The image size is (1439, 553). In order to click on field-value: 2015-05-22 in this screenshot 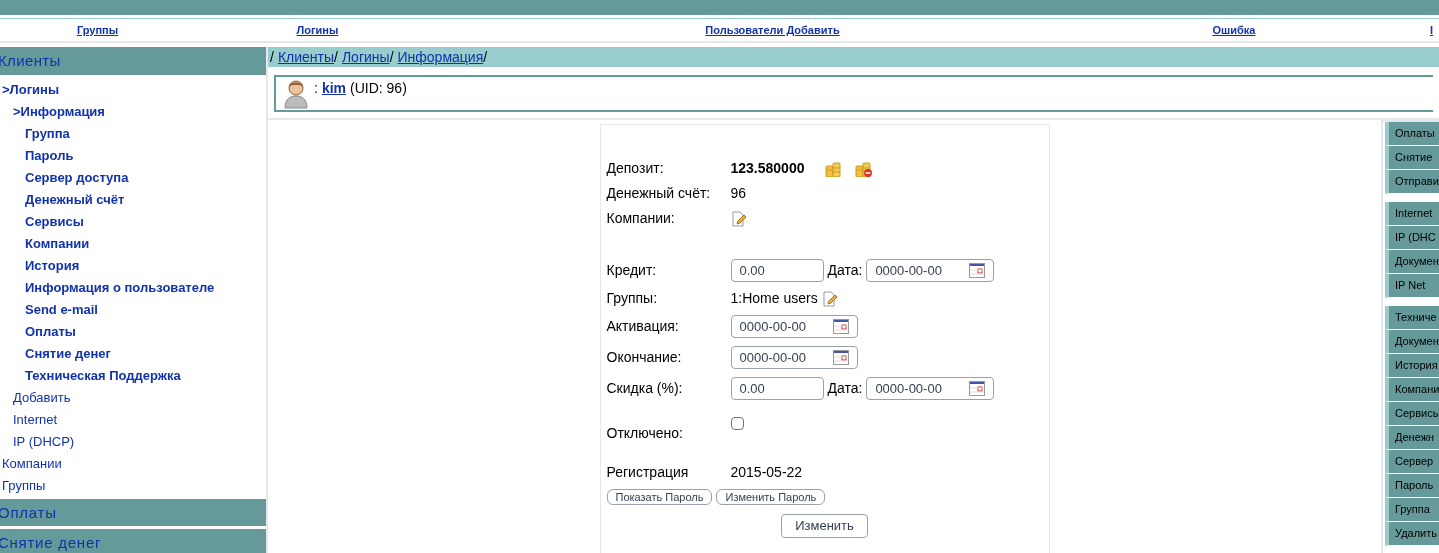, I will do `click(766, 472)`.